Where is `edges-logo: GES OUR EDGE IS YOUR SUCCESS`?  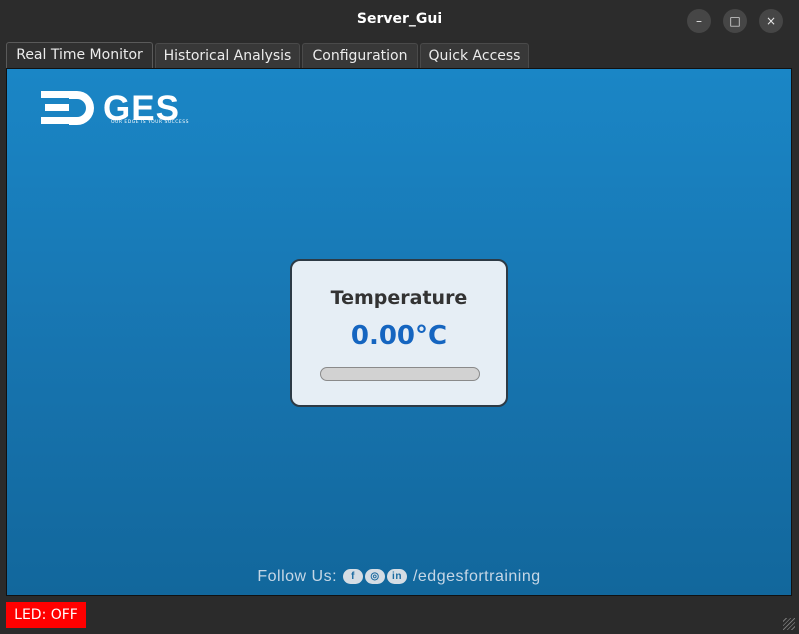
edges-logo: GES OUR EDGE IS YOUR SUCCESS is located at coordinates (126, 110).